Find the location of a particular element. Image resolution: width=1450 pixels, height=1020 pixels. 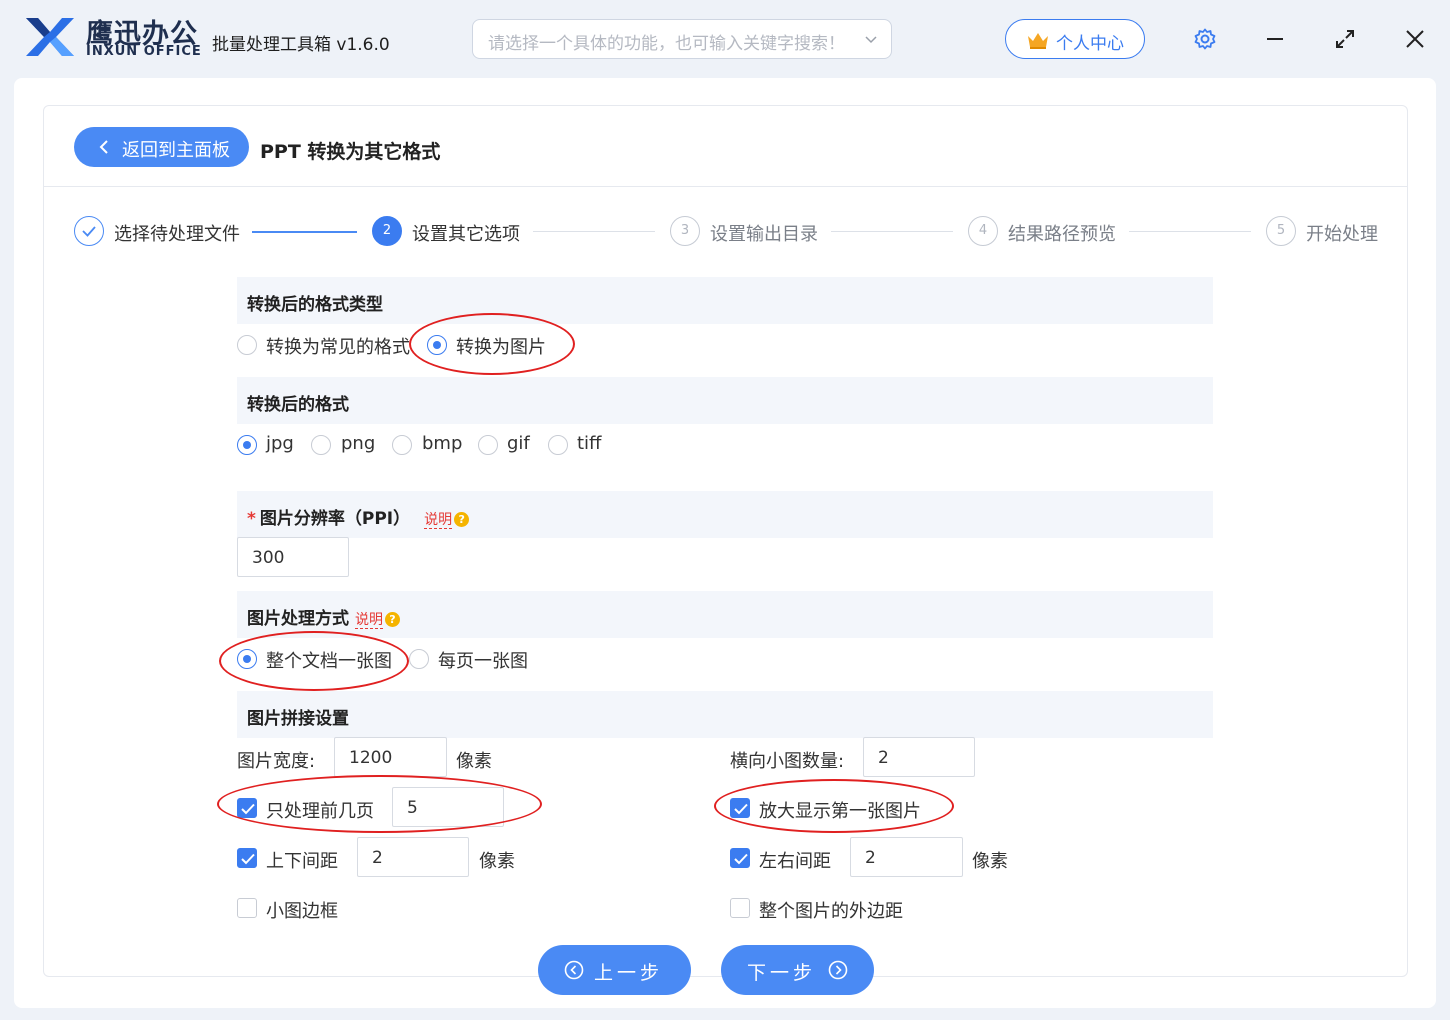

crown-icon is located at coordinates (1038, 40).